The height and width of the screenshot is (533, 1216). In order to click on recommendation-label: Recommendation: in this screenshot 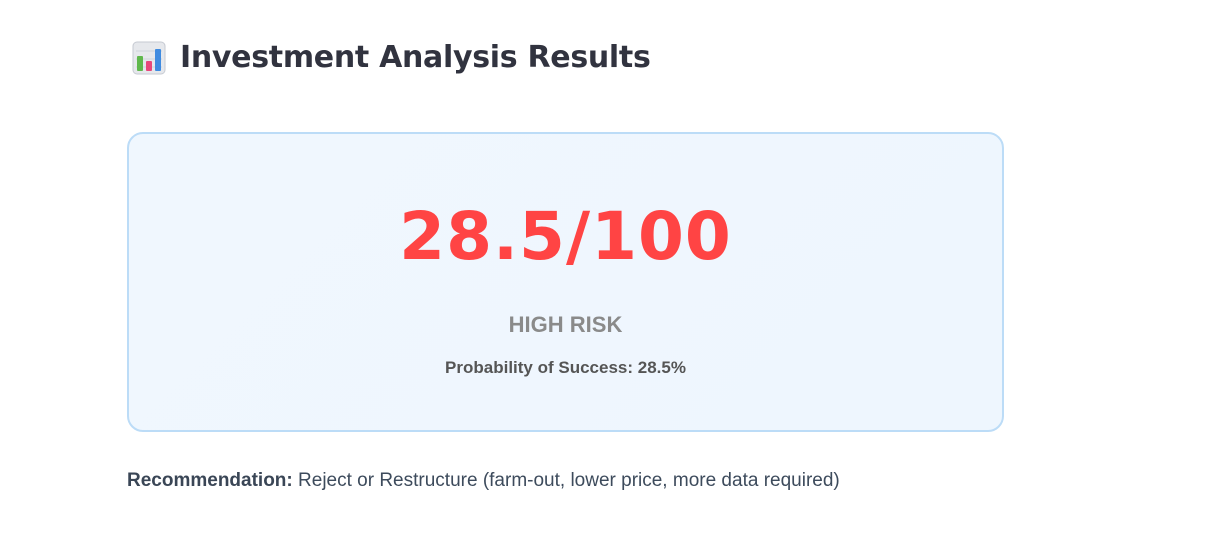, I will do `click(210, 480)`.